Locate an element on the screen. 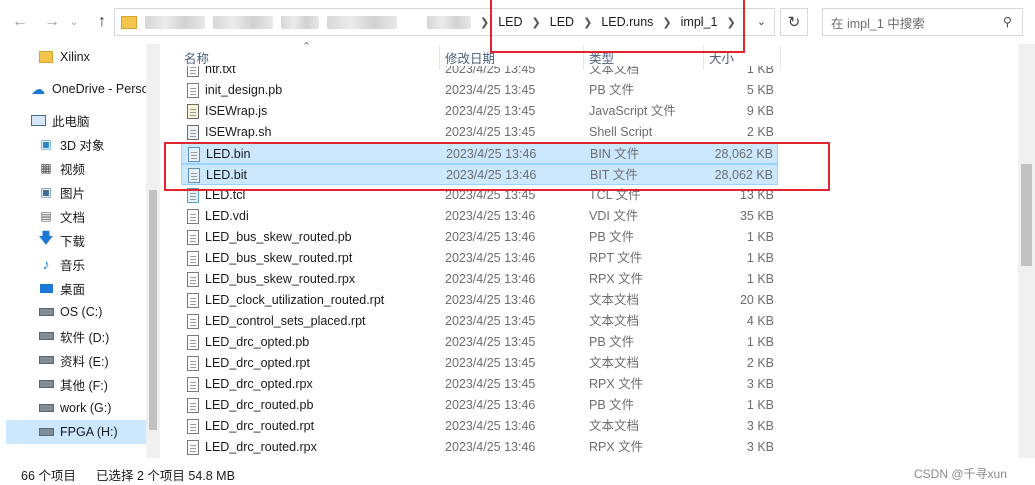 This screenshot has width=1035, height=485. file-row: LED.vdi 2023/4/25 13:46 VDI 文件 35 KB is located at coordinates (479, 216).